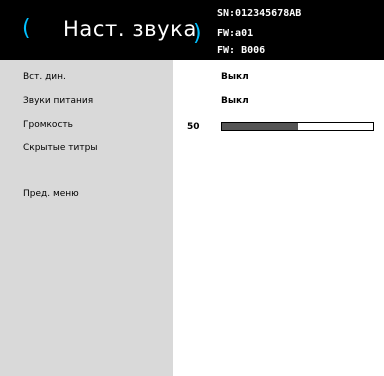 The height and width of the screenshot is (376, 384). What do you see at coordinates (235, 77) in the screenshot?
I see `speaker-value: Выкл` at bounding box center [235, 77].